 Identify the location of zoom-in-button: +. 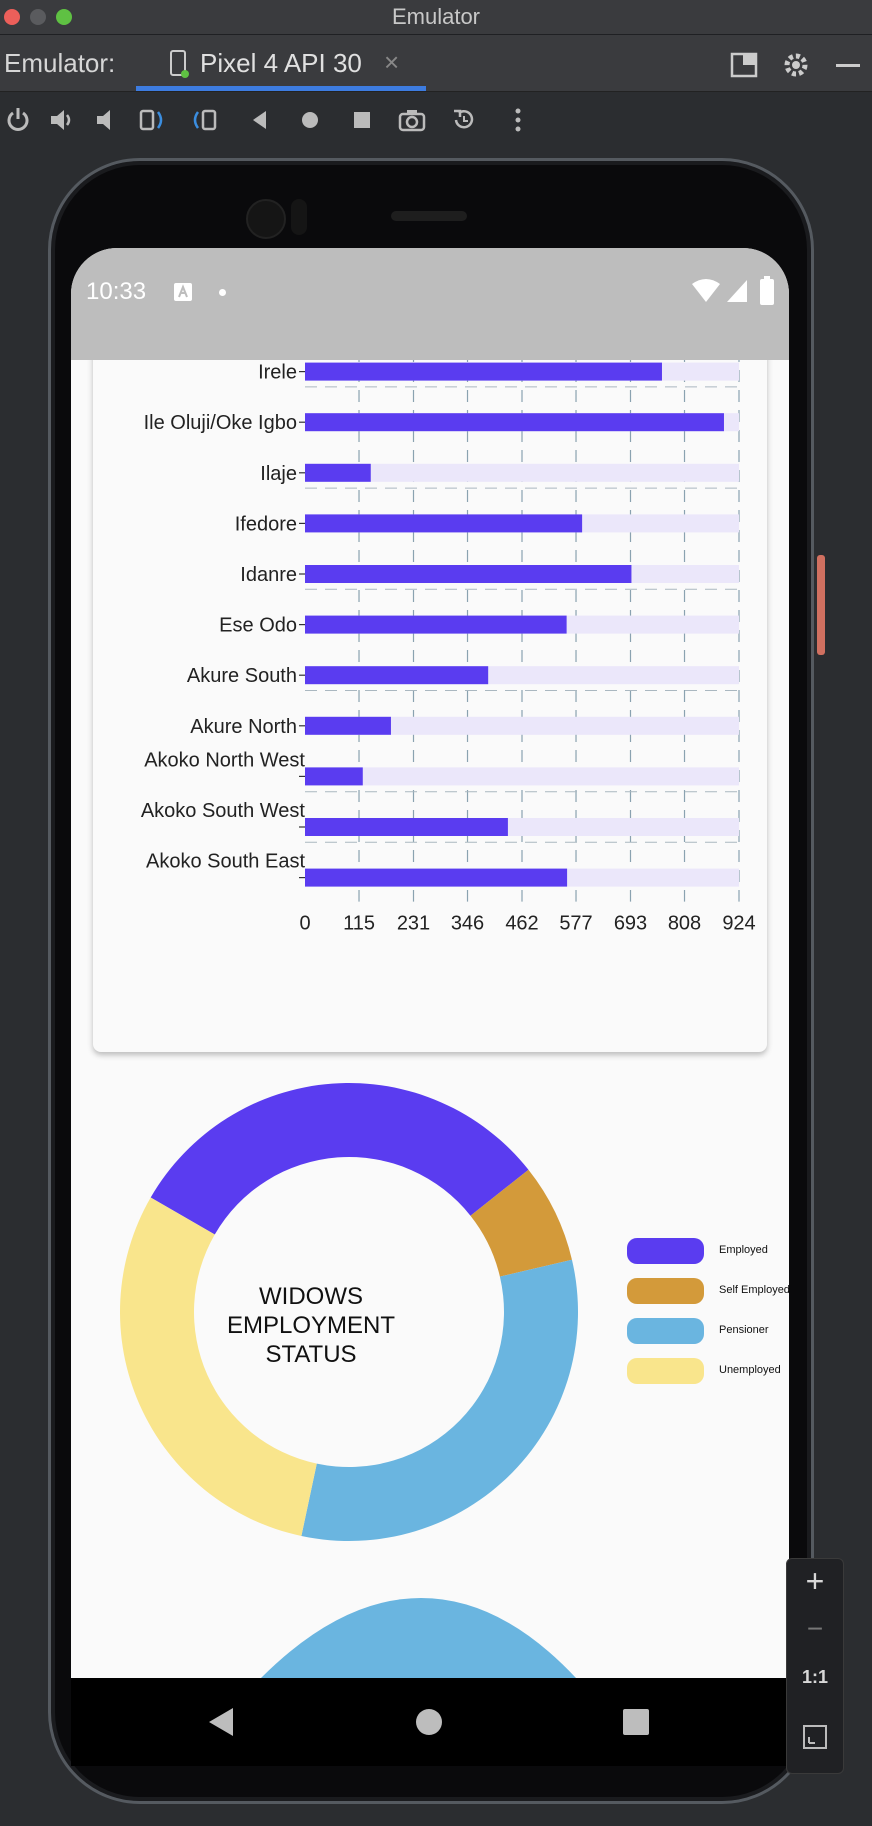
(815, 1581).